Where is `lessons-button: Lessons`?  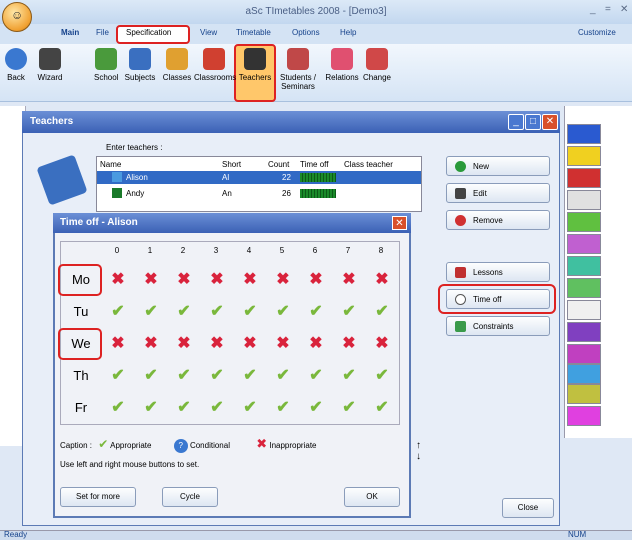
lessons-button: Lessons is located at coordinates (498, 272).